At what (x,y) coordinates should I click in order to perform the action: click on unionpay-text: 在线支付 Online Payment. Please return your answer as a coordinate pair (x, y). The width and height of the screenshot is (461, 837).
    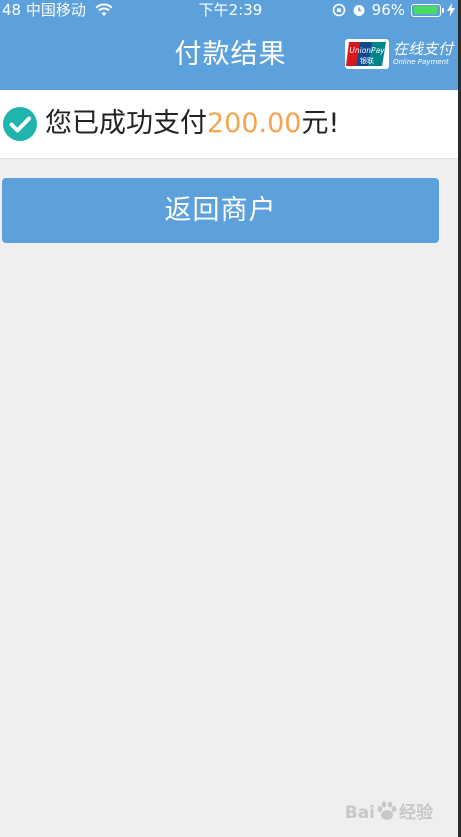
    Looking at the image, I should click on (423, 54).